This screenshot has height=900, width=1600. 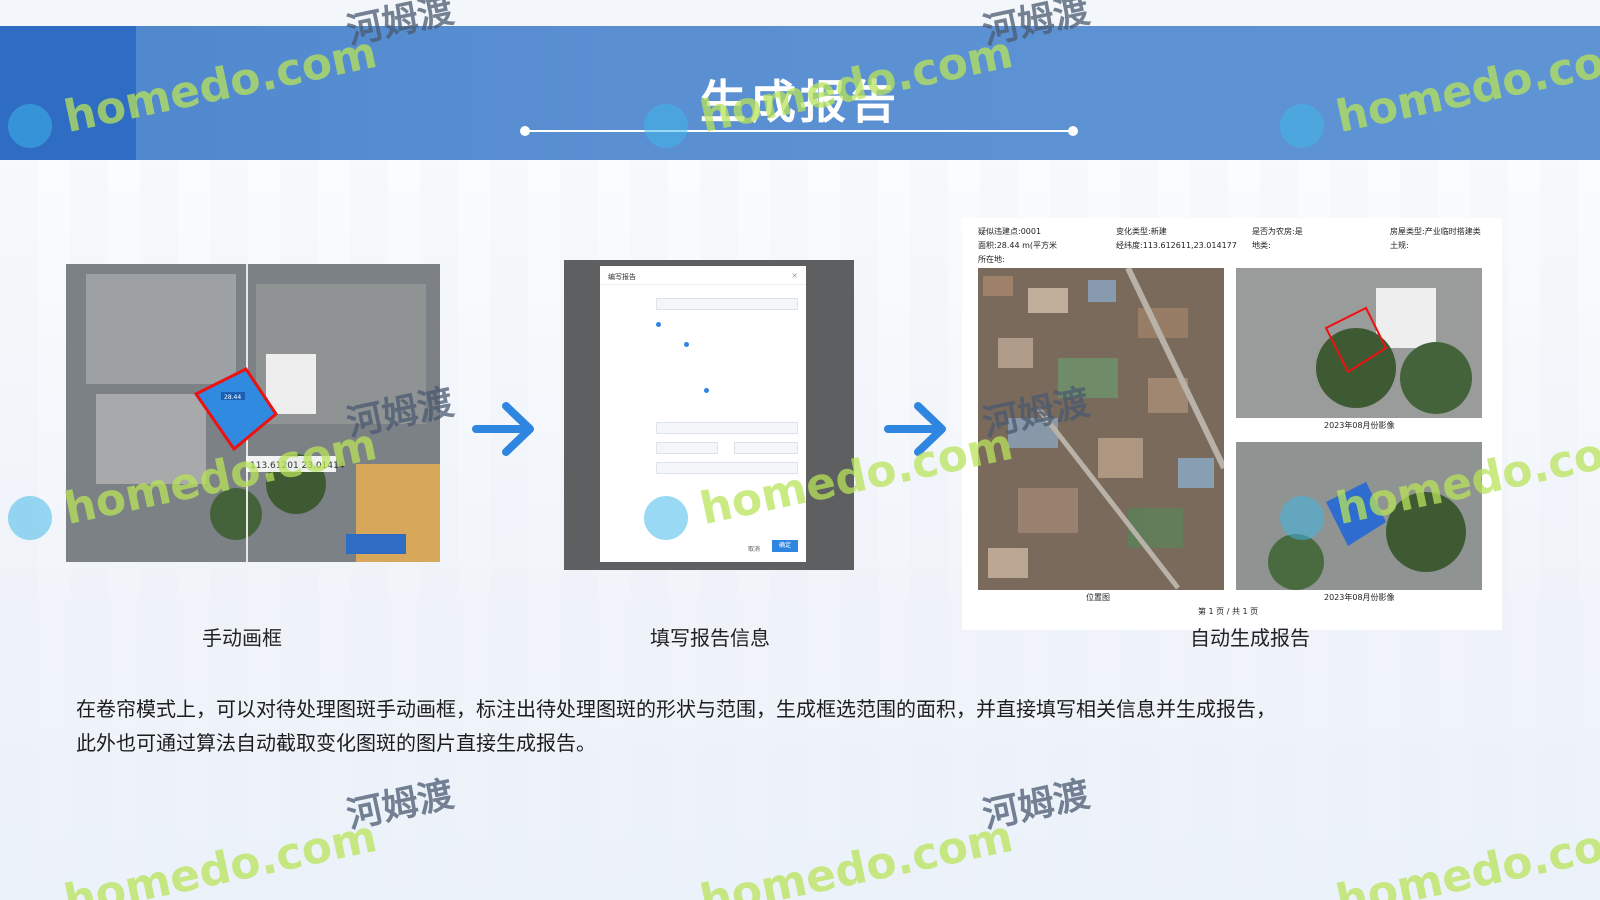 What do you see at coordinates (1018, 245) in the screenshot?
I see `report-area: 面积:28.44 m(平方米` at bounding box center [1018, 245].